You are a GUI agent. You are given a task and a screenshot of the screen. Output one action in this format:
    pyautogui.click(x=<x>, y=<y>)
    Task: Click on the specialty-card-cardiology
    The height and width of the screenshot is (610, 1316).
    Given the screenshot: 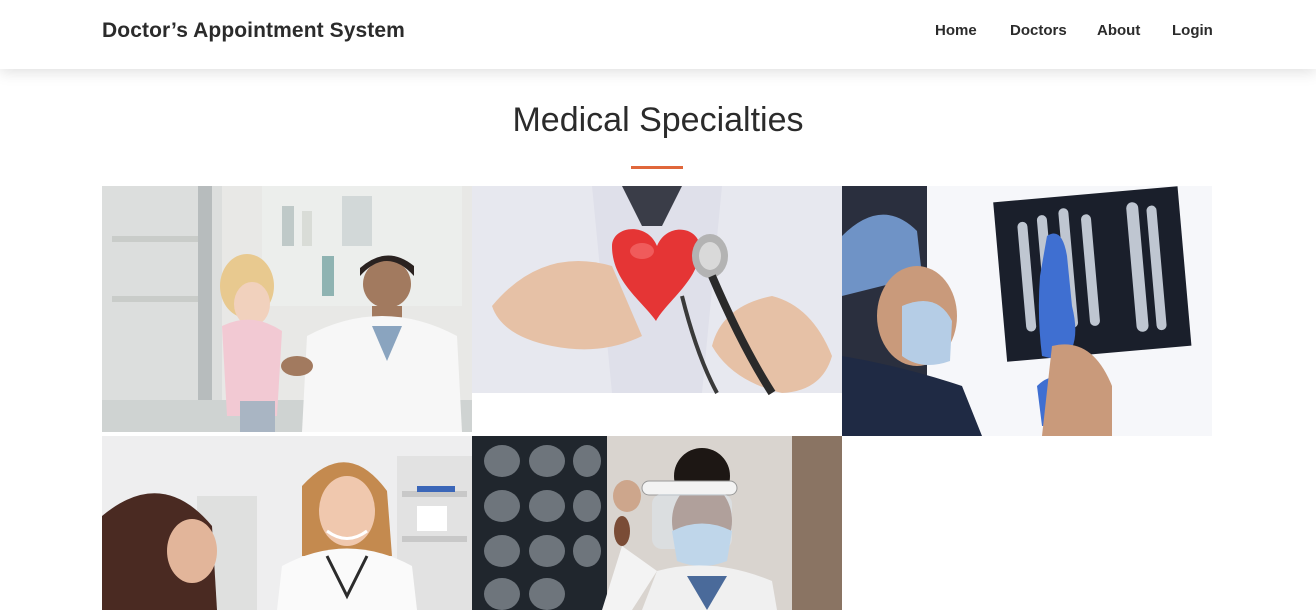 What is the action you would take?
    pyautogui.click(x=657, y=311)
    